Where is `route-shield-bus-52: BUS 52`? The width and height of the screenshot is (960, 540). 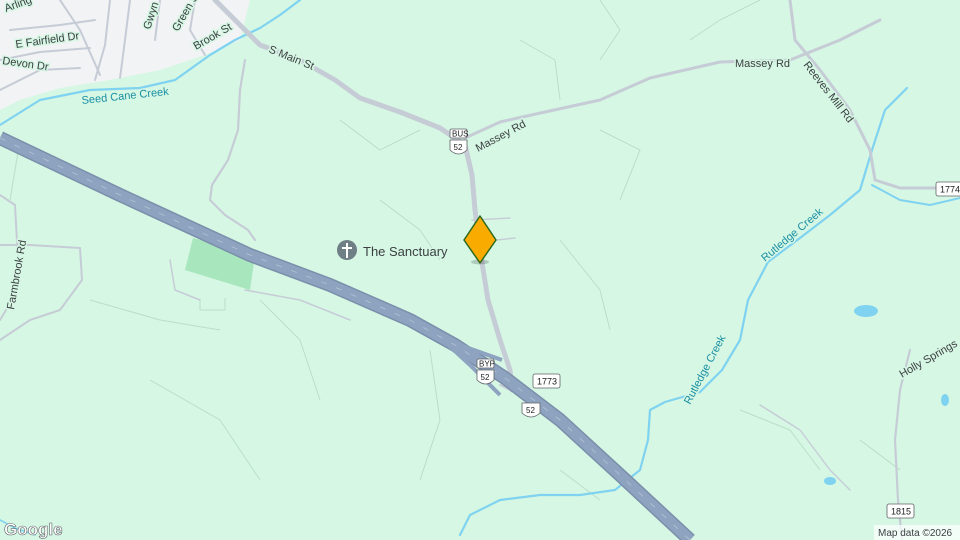
route-shield-bus-52: BUS 52 is located at coordinates (458, 141).